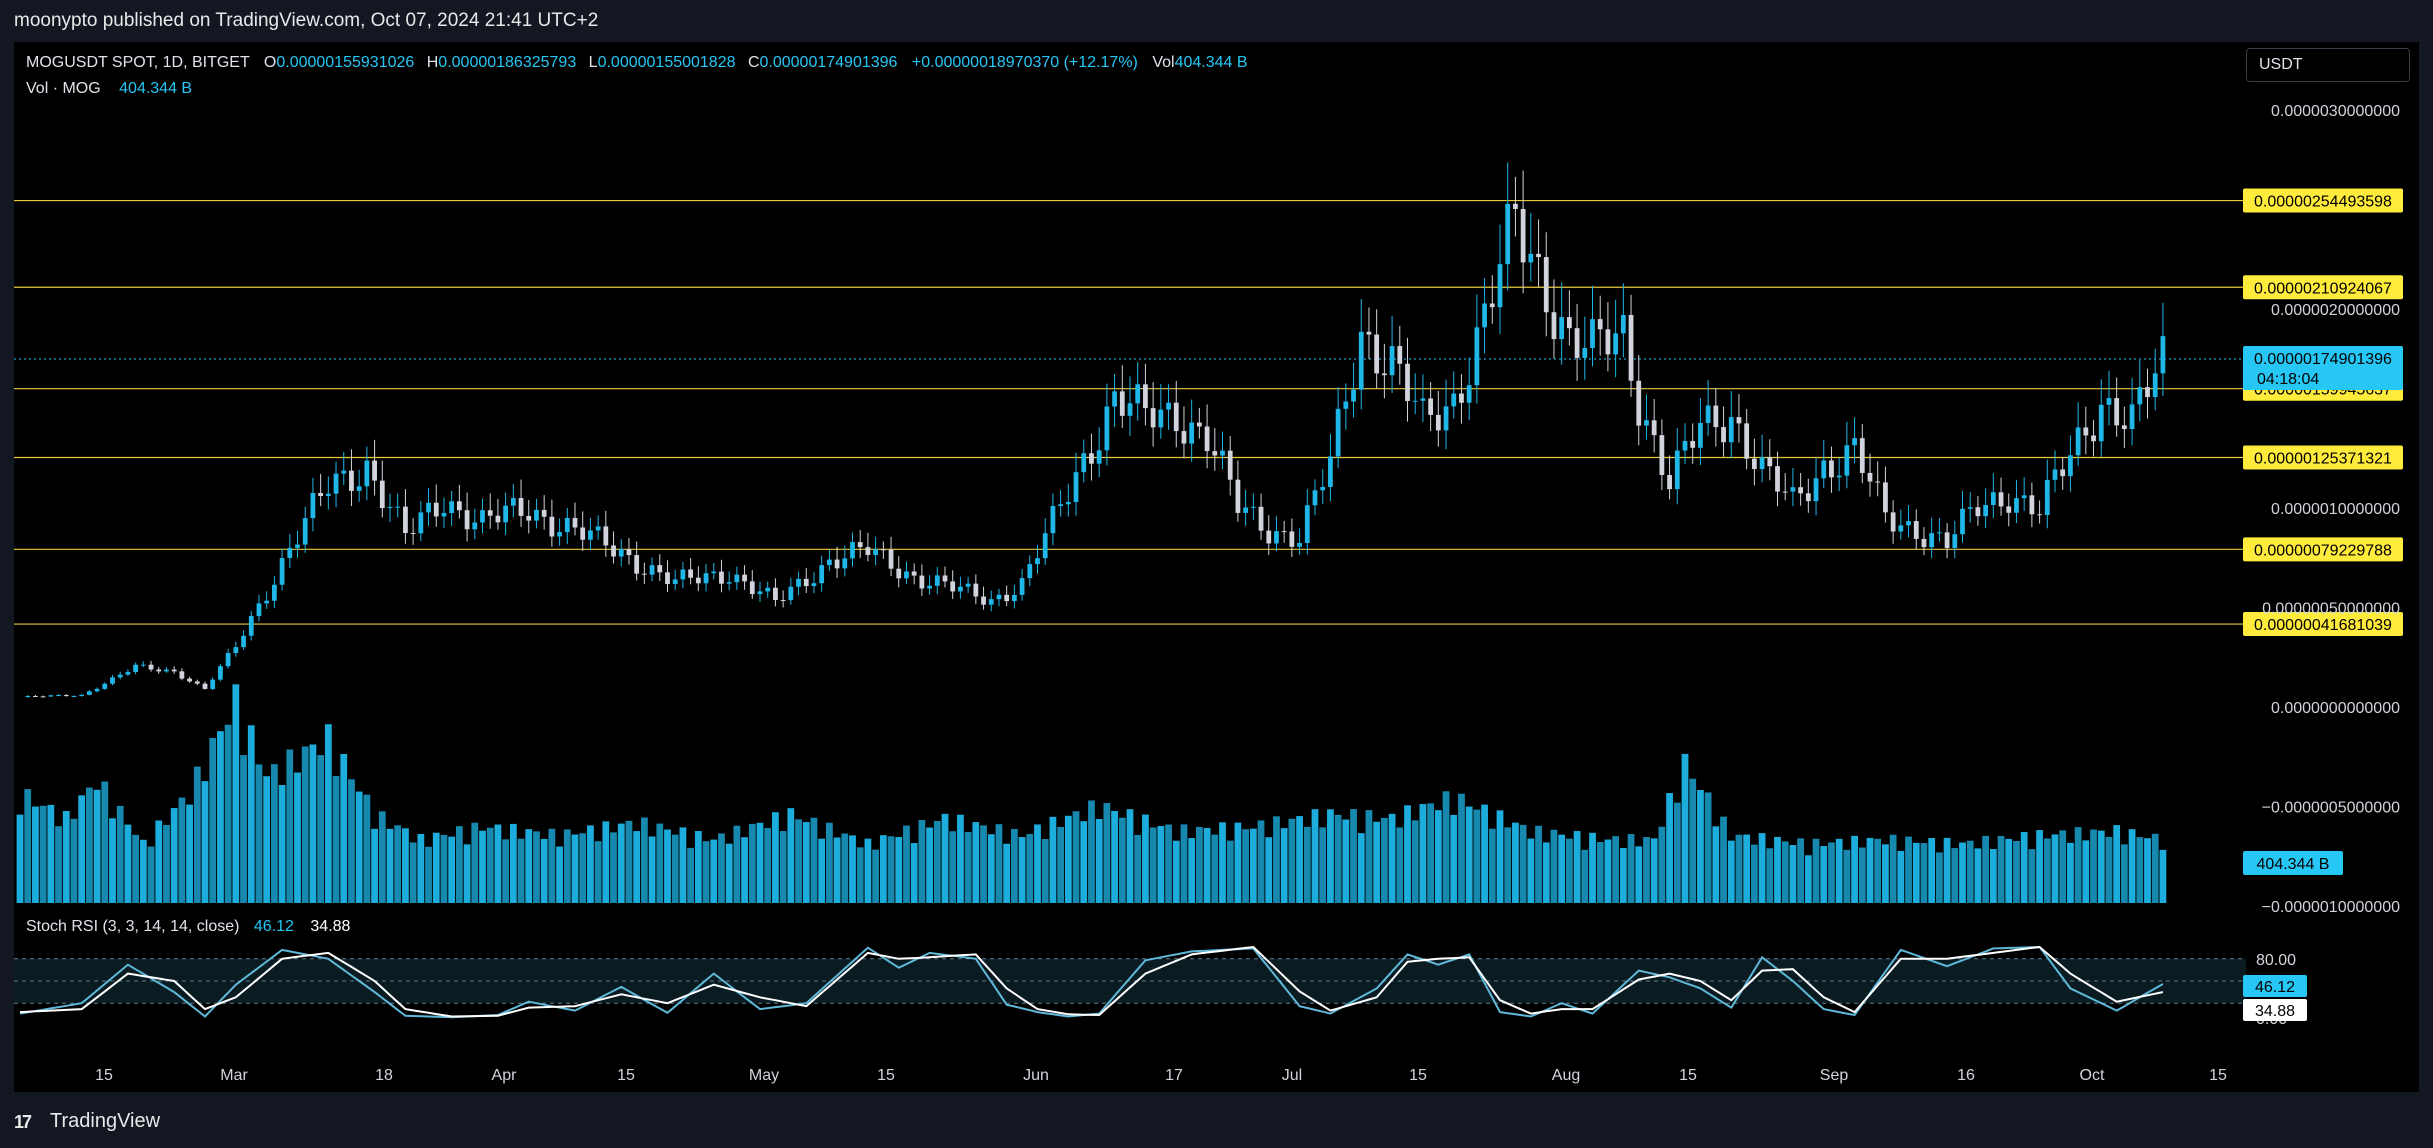  Describe the element at coordinates (2328, 65) in the screenshot. I see `currency-button: USDT` at that location.